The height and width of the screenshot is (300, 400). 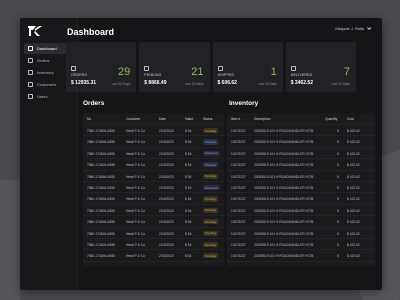 I want to click on sidebar-item-users: Users, so click(x=50, y=96).